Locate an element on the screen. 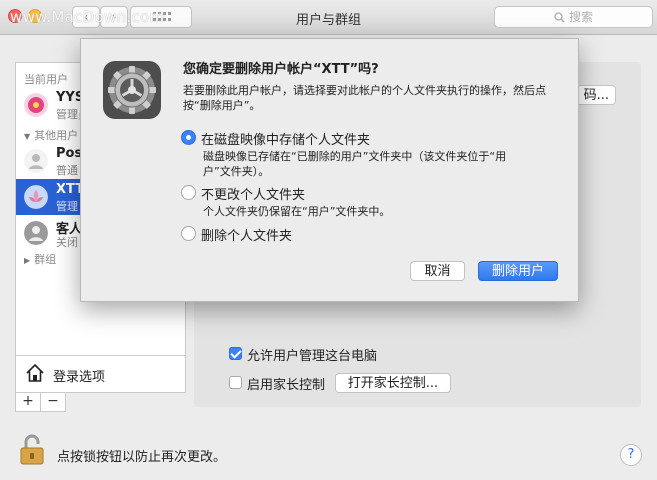  option-keep-home-folder-label: 不更改个人文件夹 is located at coordinates (253, 195).